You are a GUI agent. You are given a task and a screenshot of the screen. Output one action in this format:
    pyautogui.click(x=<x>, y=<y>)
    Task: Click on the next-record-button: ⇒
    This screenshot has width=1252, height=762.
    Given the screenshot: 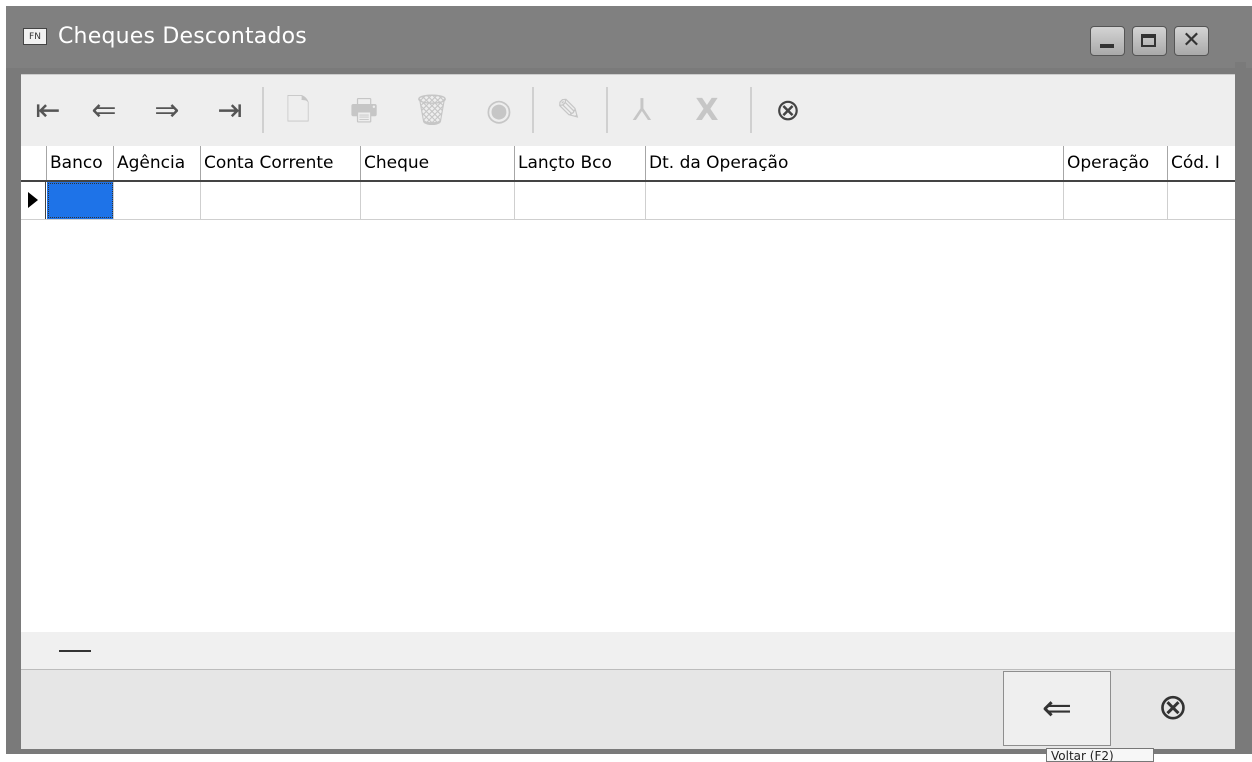 What is the action you would take?
    pyautogui.click(x=167, y=111)
    